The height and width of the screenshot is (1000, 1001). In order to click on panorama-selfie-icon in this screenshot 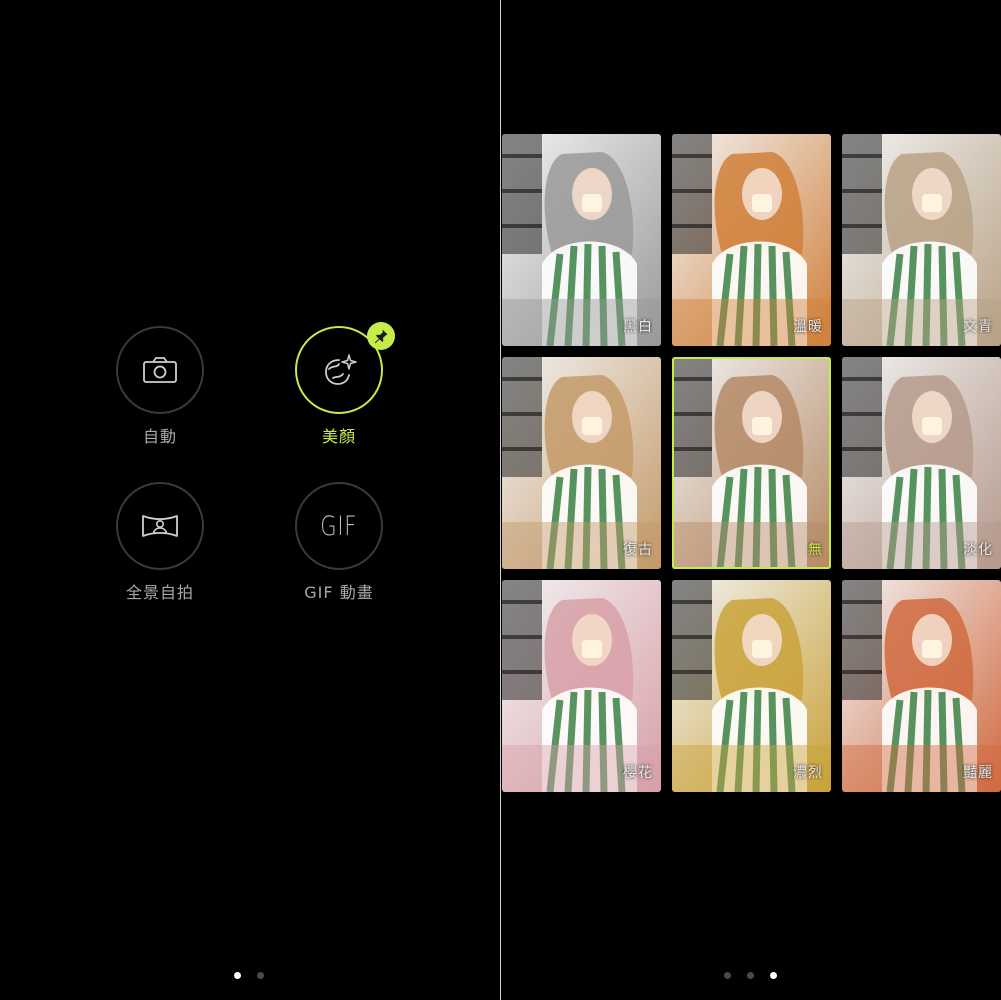, I will do `click(160, 526)`.